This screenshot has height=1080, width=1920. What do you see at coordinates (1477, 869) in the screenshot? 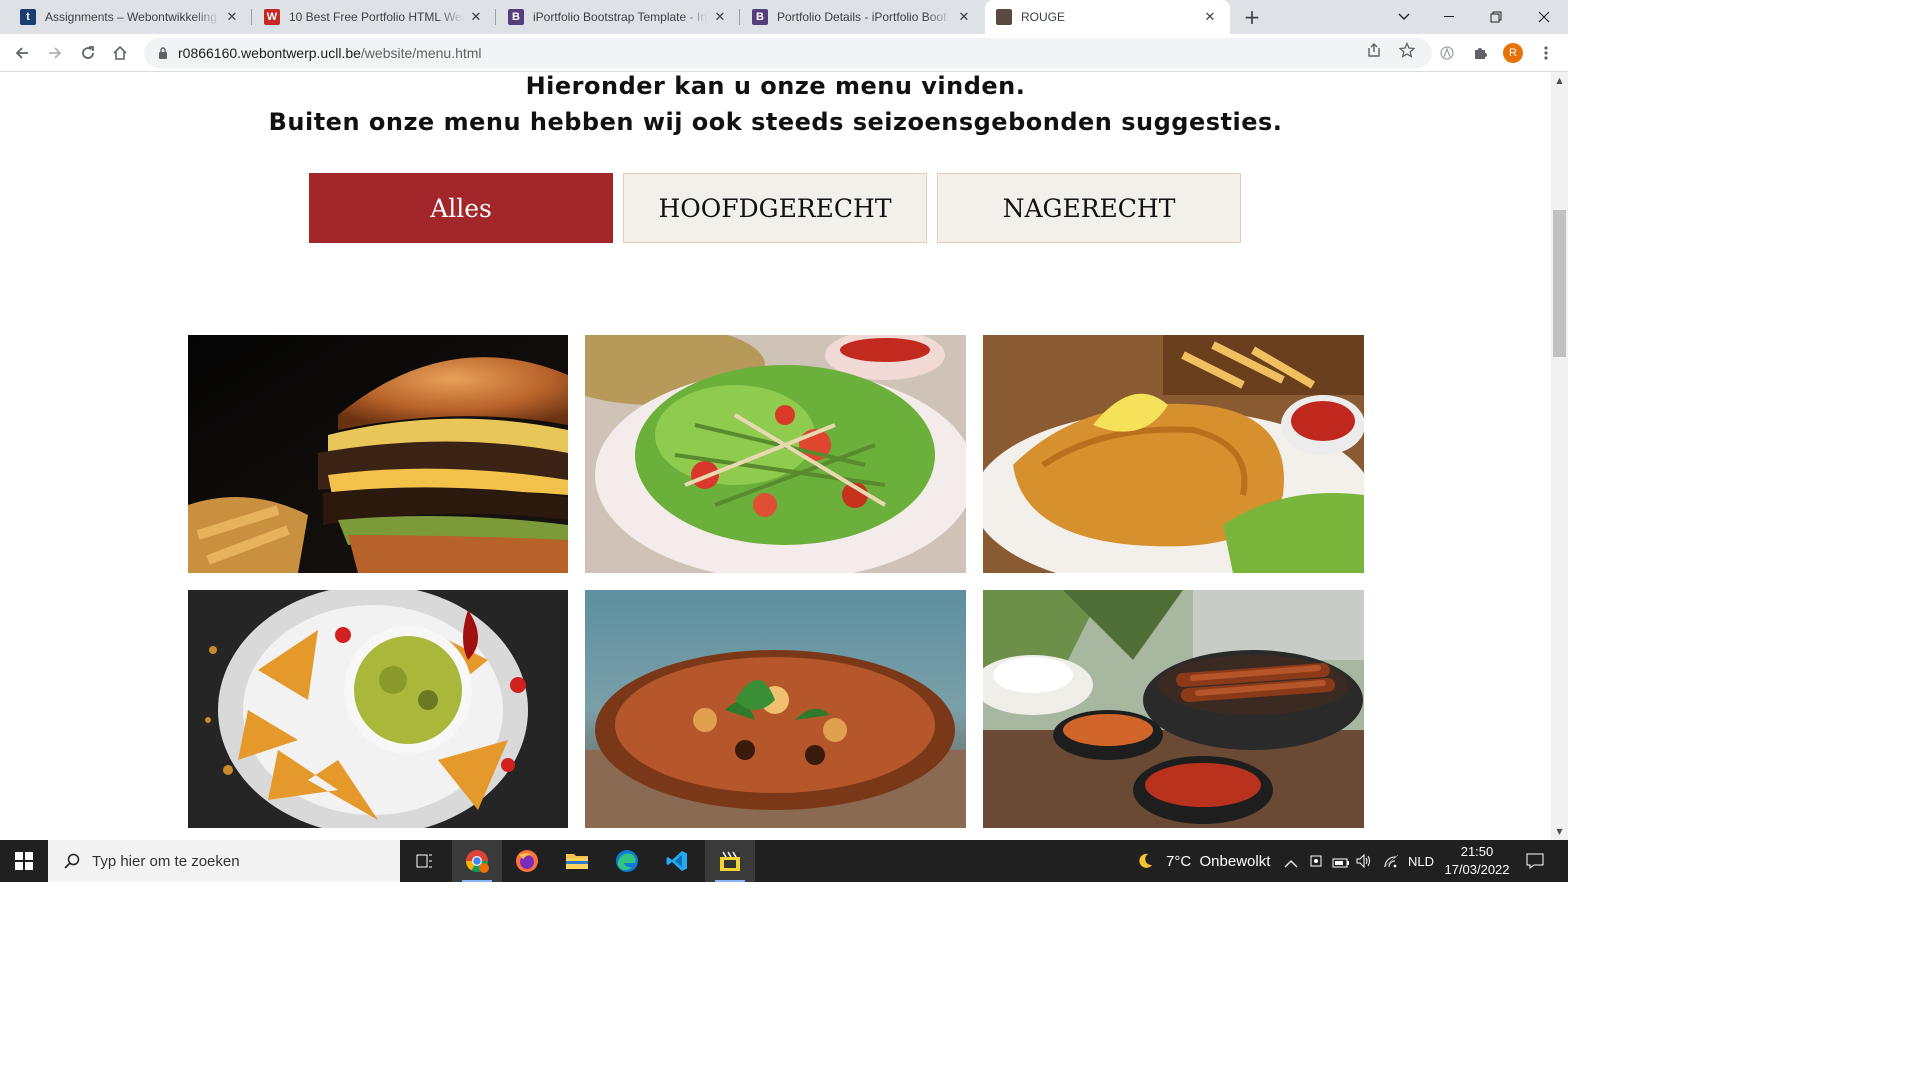
I see `clock-date: 17/03/2022` at bounding box center [1477, 869].